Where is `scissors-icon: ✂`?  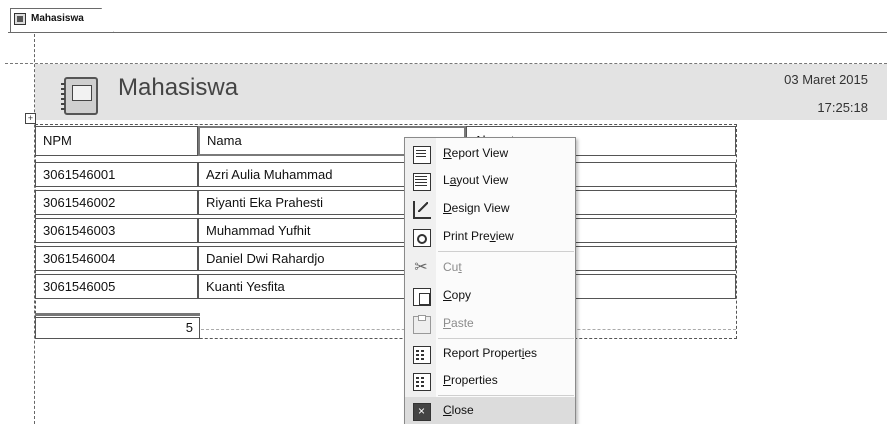 scissors-icon: ✂ is located at coordinates (421, 267).